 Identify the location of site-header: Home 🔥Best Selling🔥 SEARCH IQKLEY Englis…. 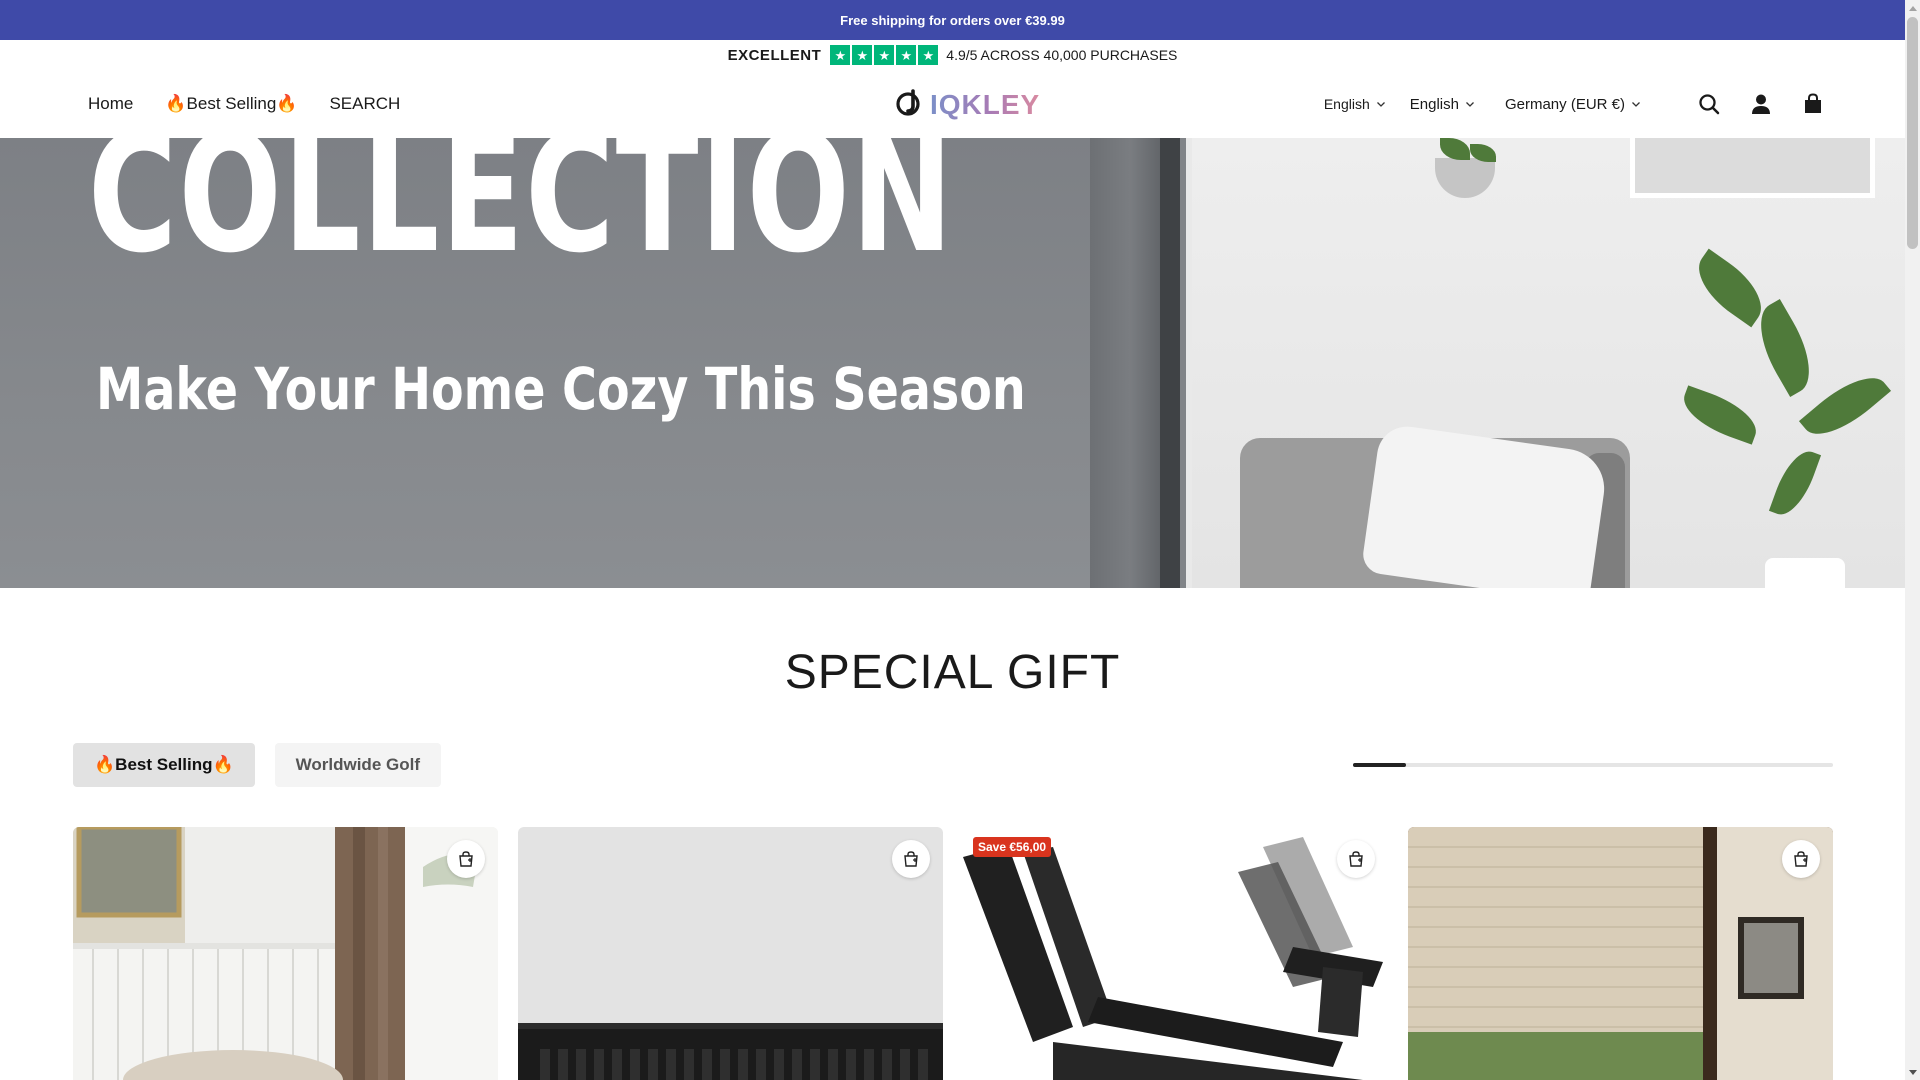
(952, 104).